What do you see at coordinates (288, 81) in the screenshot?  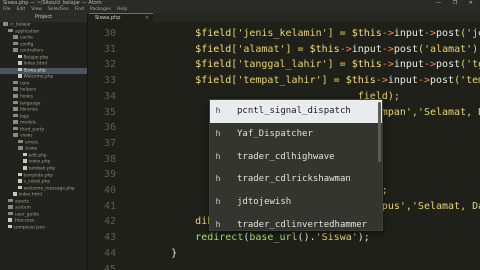 I see `code-token: ['tempat_lahir'] =` at bounding box center [288, 81].